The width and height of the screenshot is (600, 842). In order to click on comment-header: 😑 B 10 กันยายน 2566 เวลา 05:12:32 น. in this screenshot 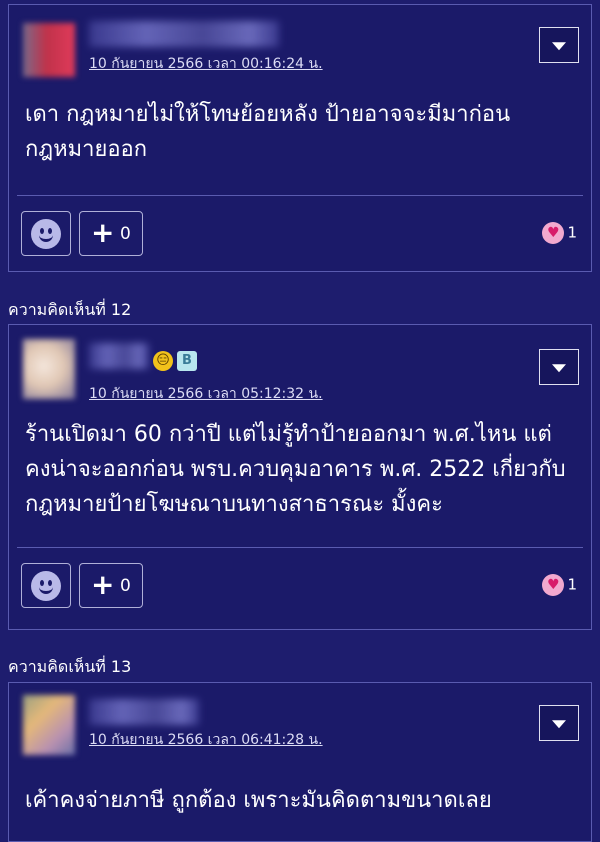, I will do `click(300, 371)`.